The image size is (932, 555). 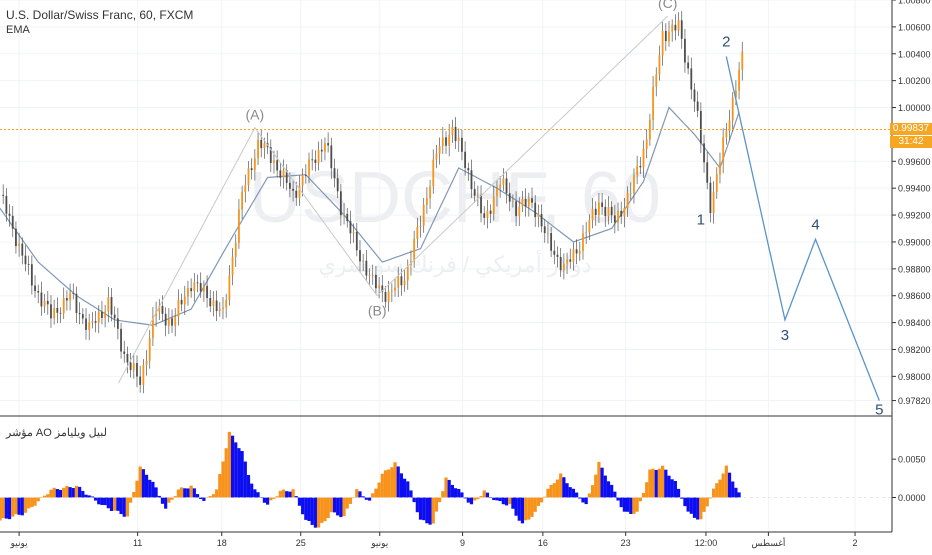 I want to click on y-tick-label: 0.99200, so click(x=914, y=216).